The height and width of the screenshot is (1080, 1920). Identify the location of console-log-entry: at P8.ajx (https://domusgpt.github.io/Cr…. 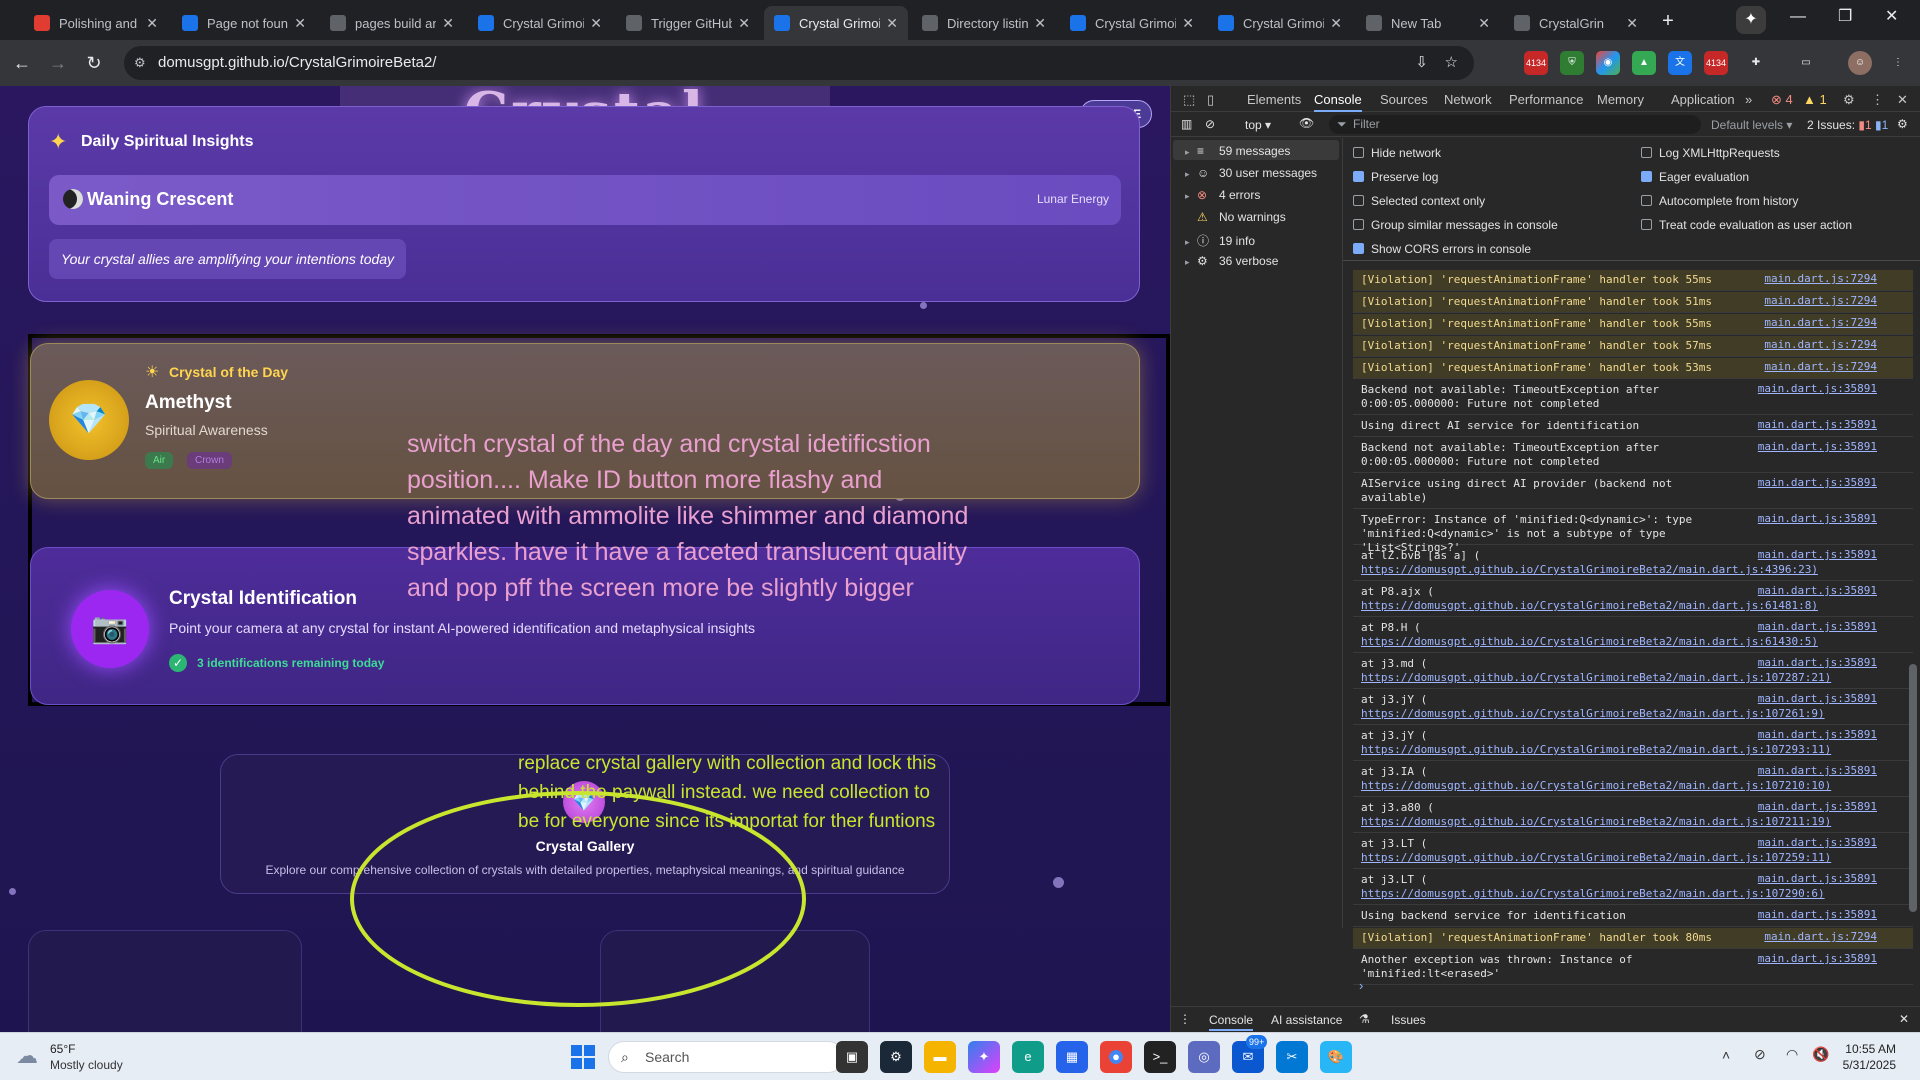
(1633, 599).